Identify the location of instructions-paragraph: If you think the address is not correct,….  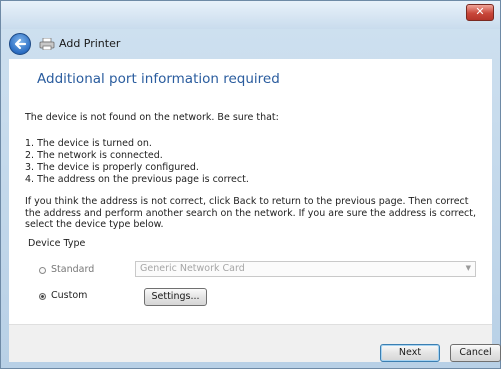
(251, 213).